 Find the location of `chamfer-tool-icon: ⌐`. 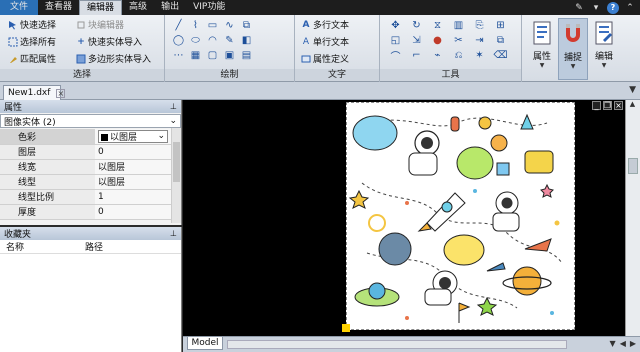

chamfer-tool-icon: ⌐ is located at coordinates (416, 55).